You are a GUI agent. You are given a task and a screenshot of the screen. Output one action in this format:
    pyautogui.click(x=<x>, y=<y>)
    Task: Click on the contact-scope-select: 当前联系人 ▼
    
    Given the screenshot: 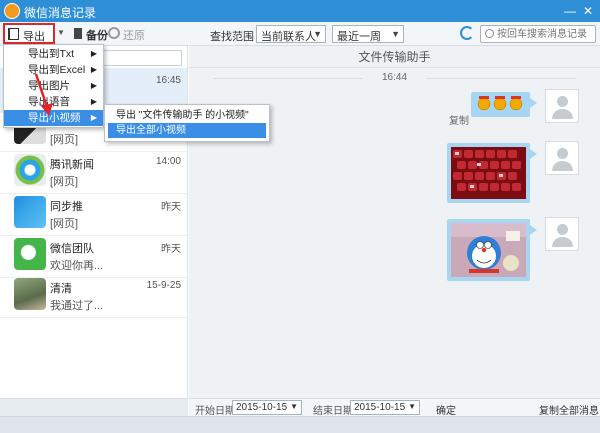 What is the action you would take?
    pyautogui.click(x=291, y=34)
    